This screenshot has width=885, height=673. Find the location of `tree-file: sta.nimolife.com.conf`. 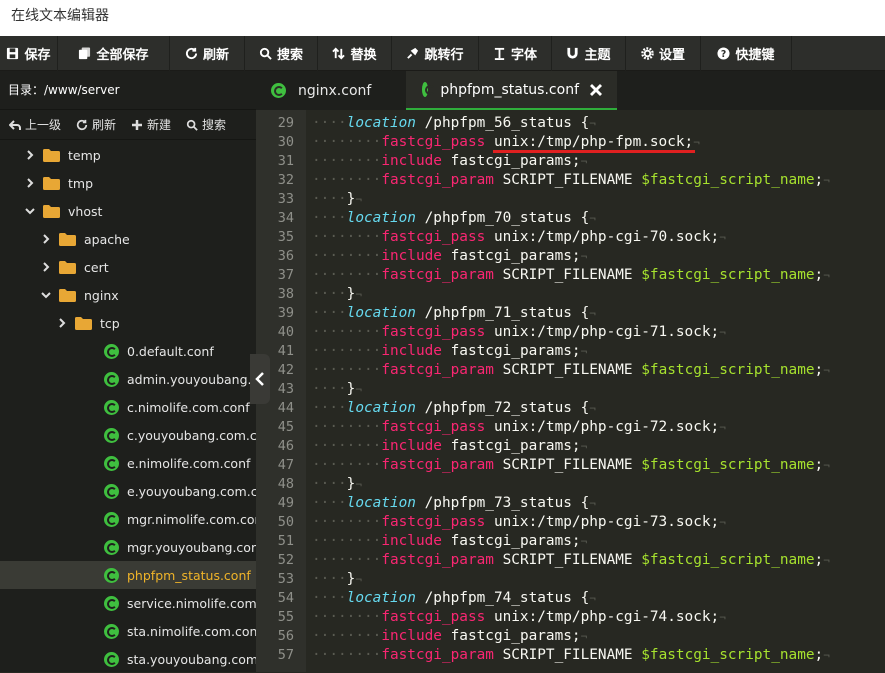

tree-file: sta.nimolife.com.conf is located at coordinates (128, 631).